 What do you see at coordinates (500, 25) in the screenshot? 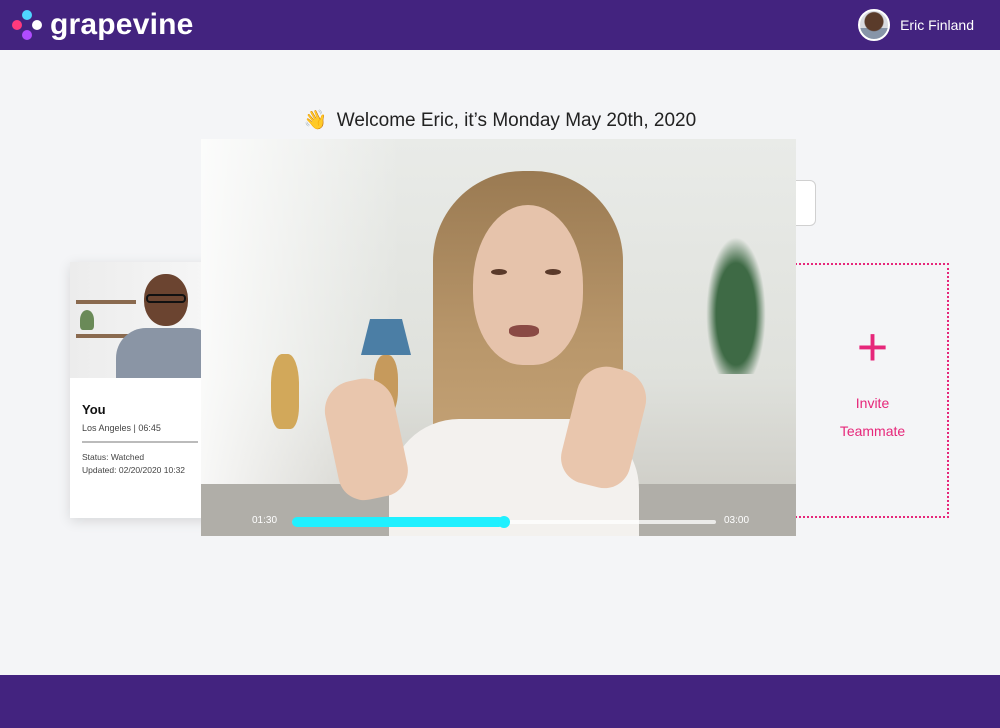
I see `top-bar: grapevine Eric Finland` at bounding box center [500, 25].